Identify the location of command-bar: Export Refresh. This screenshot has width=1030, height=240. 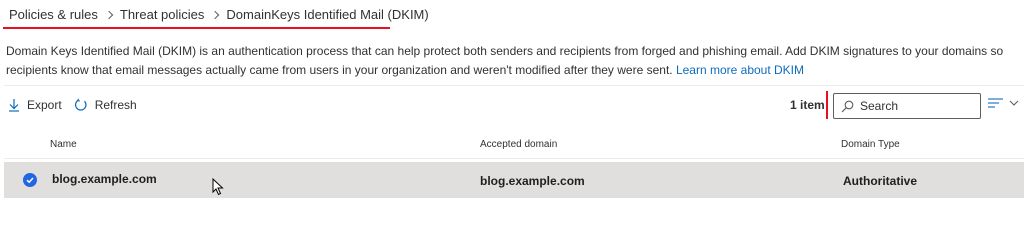
(78, 105).